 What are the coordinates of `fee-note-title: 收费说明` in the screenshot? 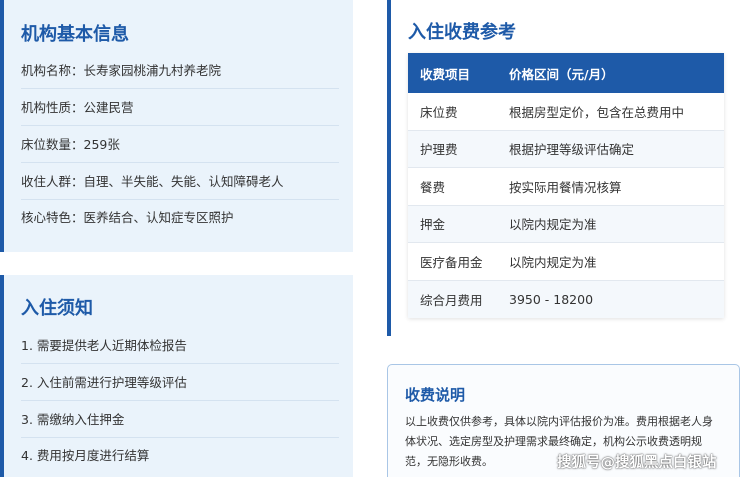 It's located at (435, 395).